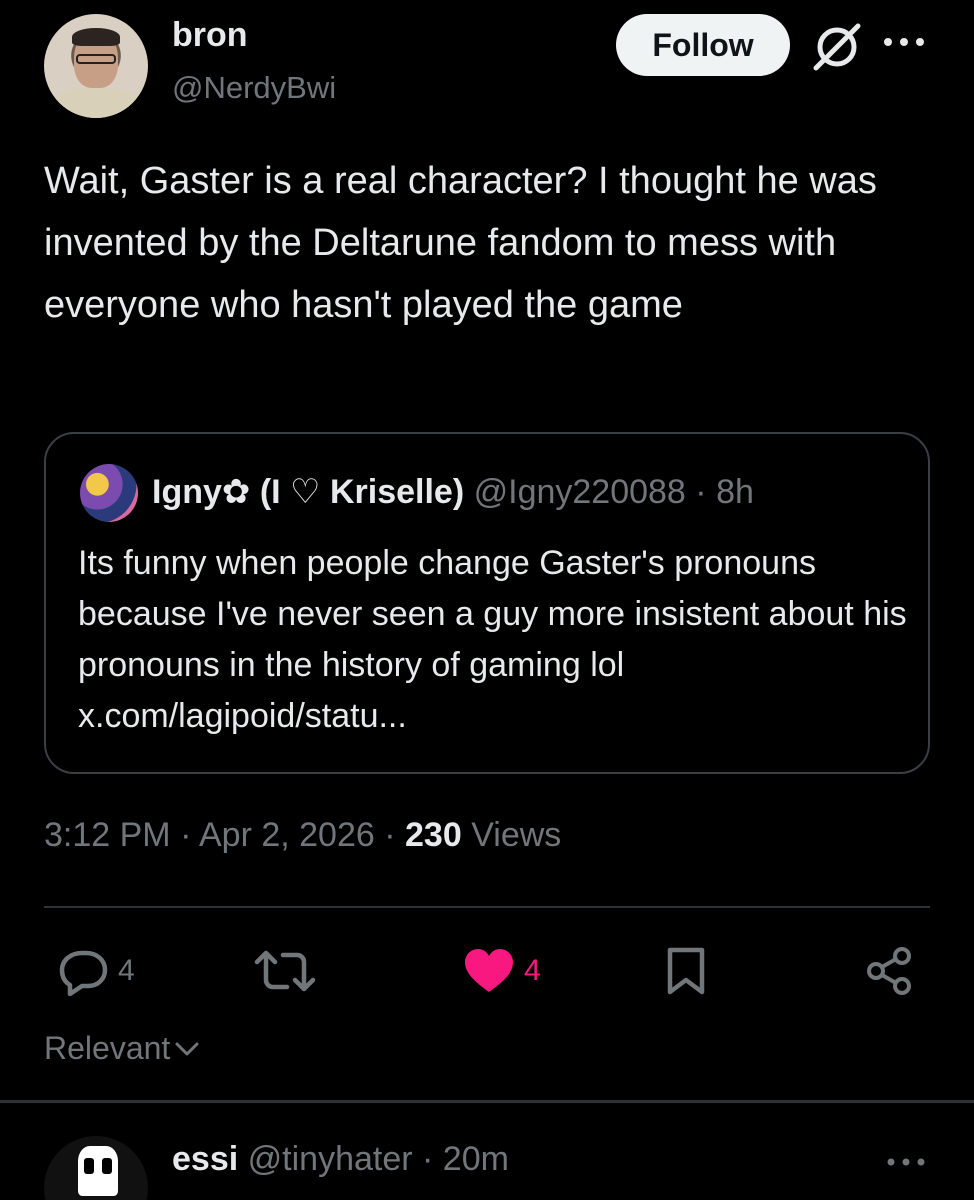  Describe the element at coordinates (96, 1168) in the screenshot. I see `reply-author-avatar` at that location.